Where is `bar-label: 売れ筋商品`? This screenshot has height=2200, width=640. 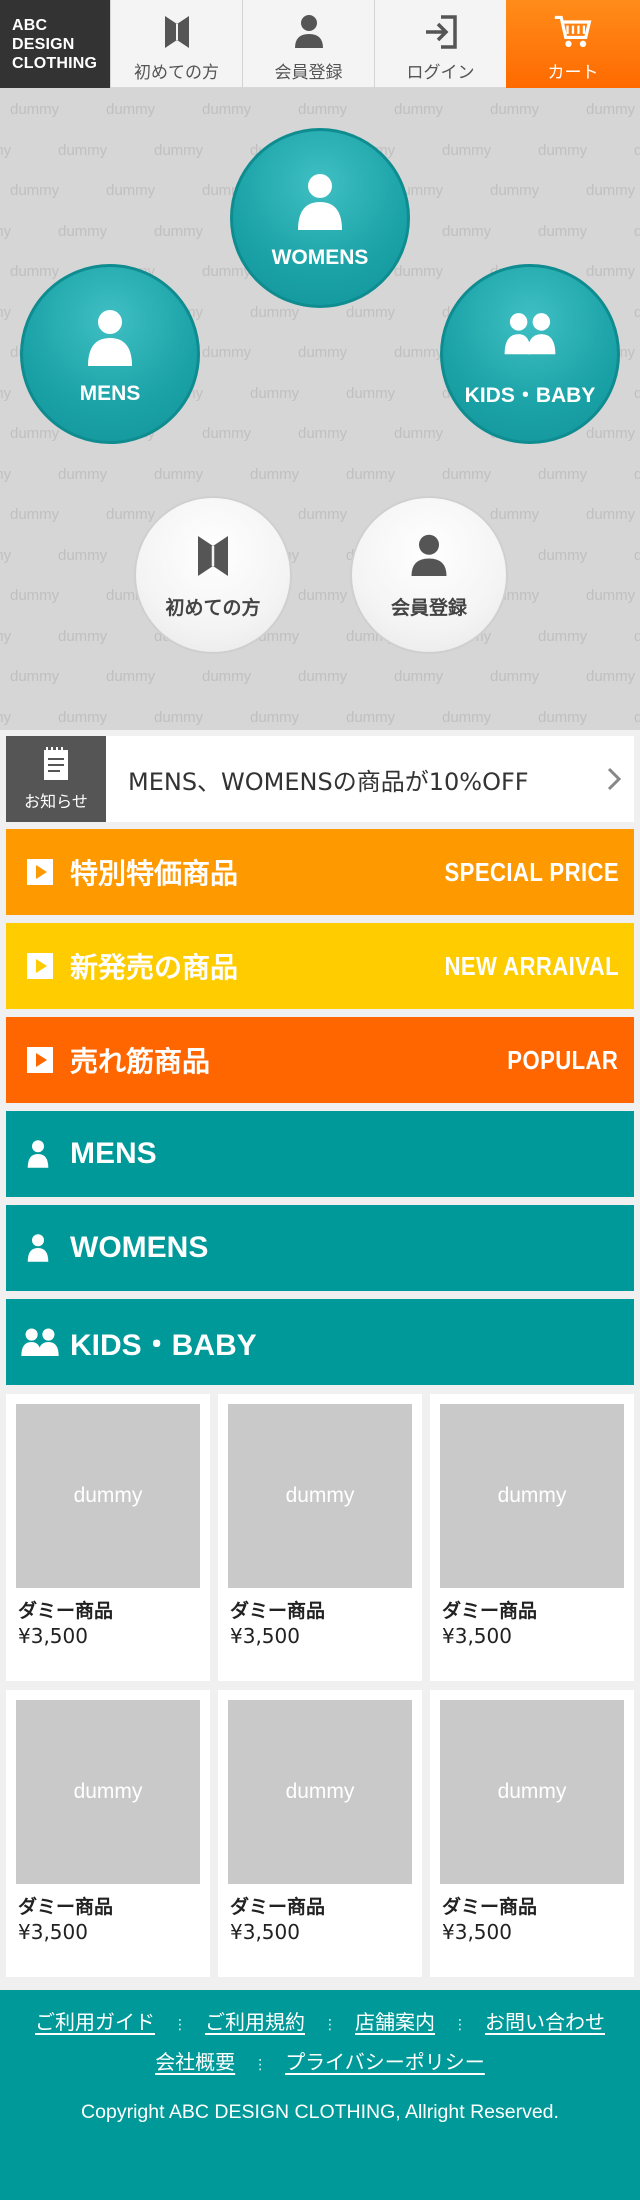 bar-label: 売れ筋商品 is located at coordinates (140, 1061).